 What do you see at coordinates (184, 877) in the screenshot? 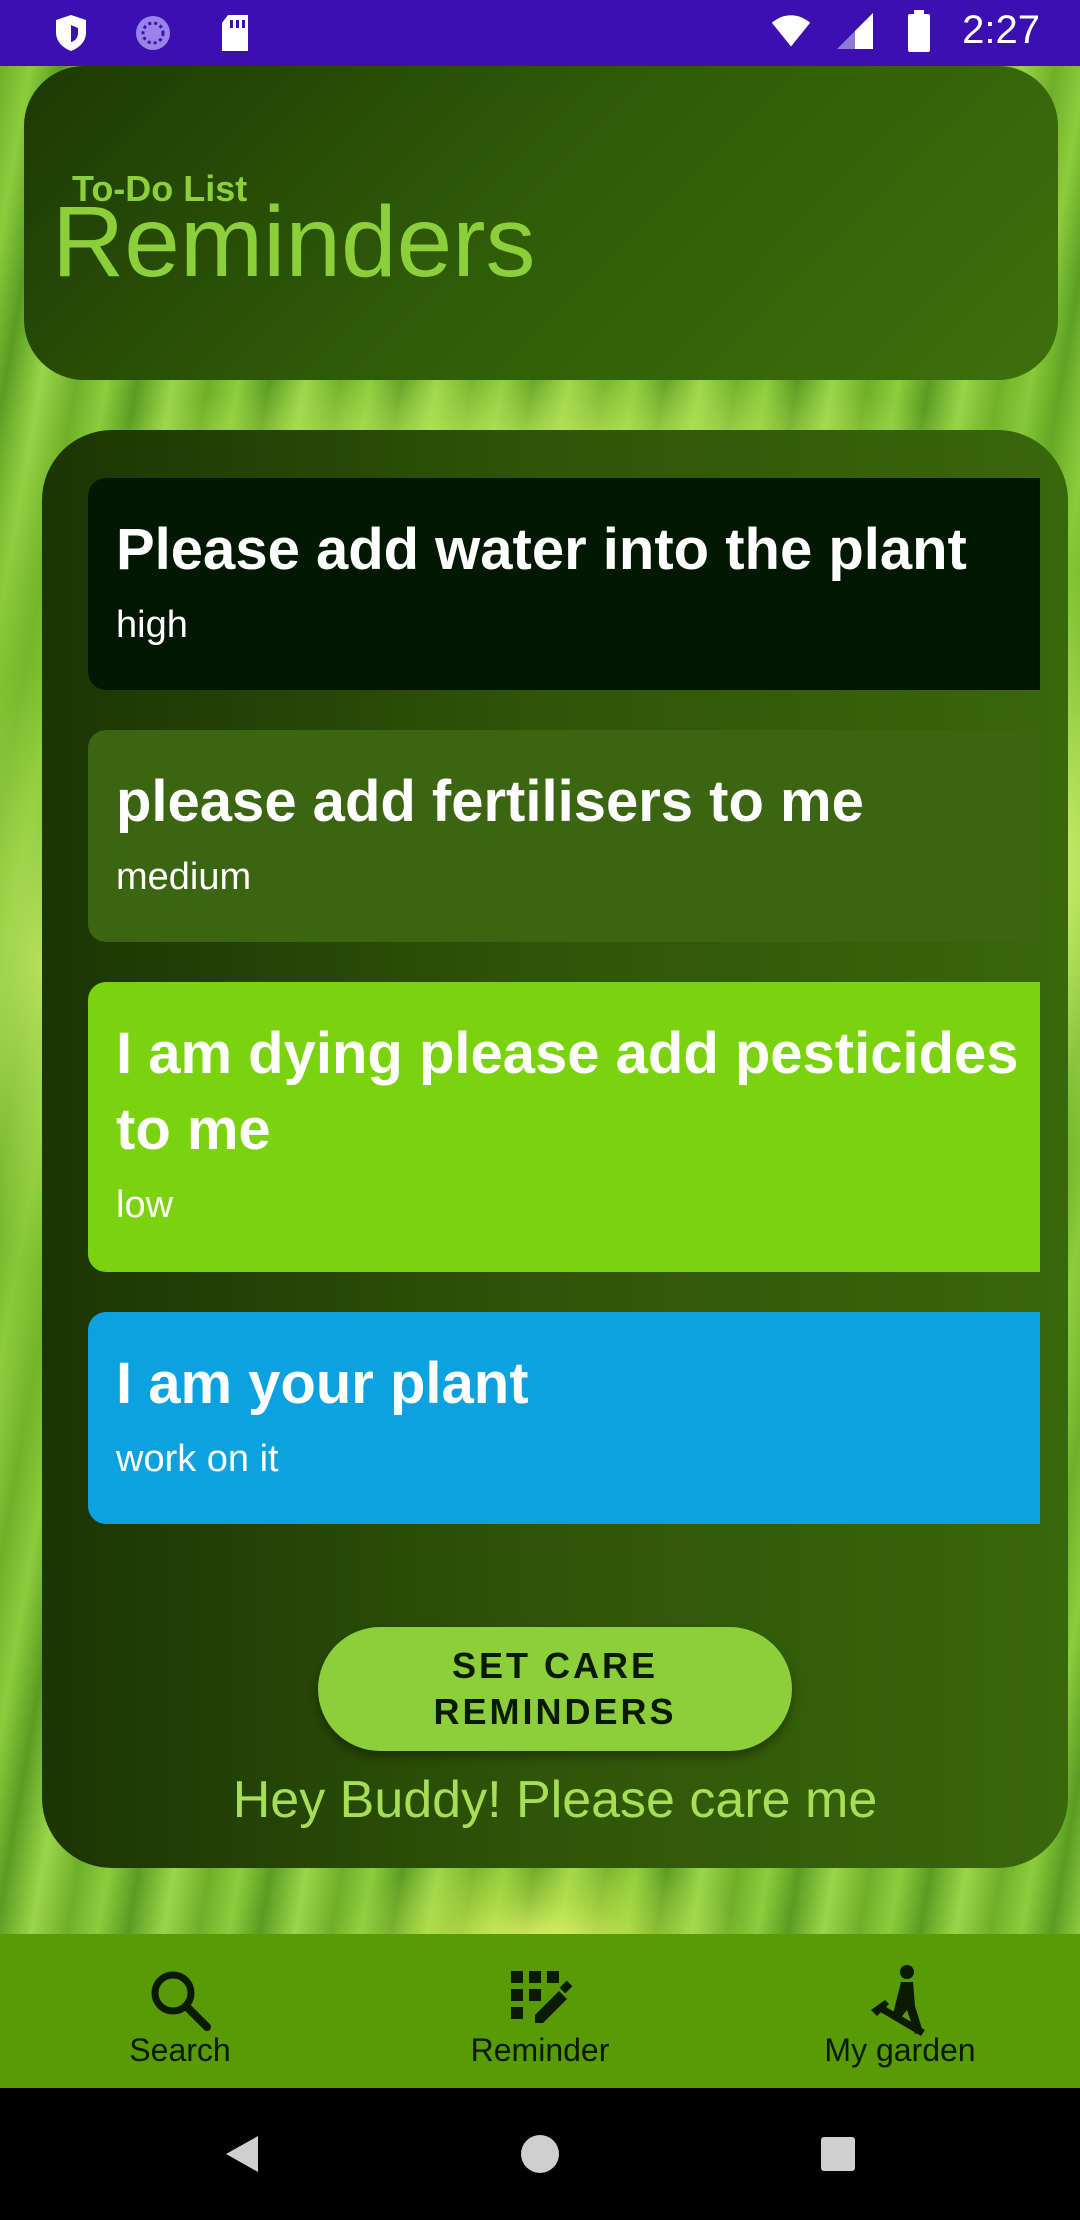
I see `reminder-priority: medium` at bounding box center [184, 877].